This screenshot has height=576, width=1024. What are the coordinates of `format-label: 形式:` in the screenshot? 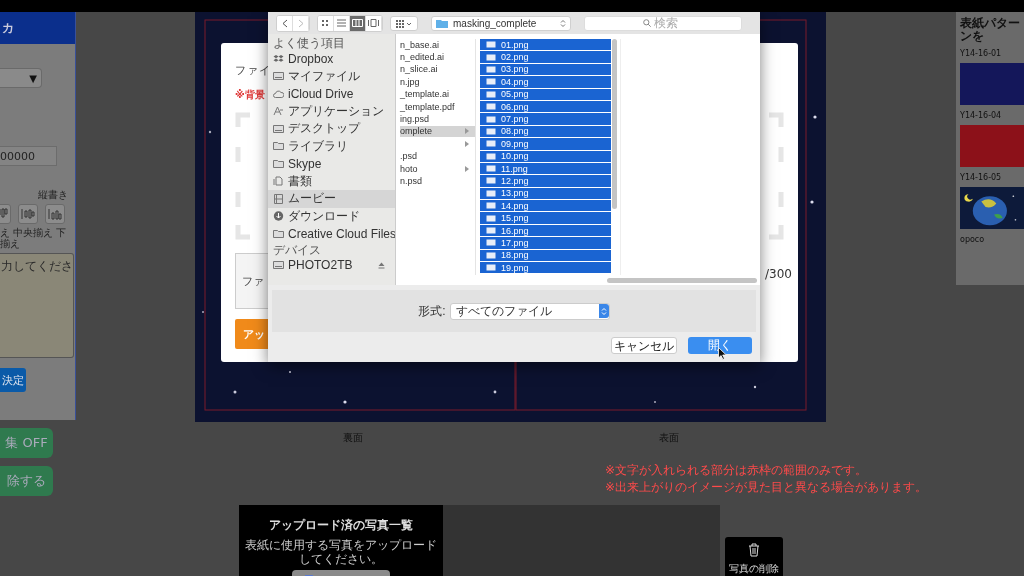 It's located at (432, 311).